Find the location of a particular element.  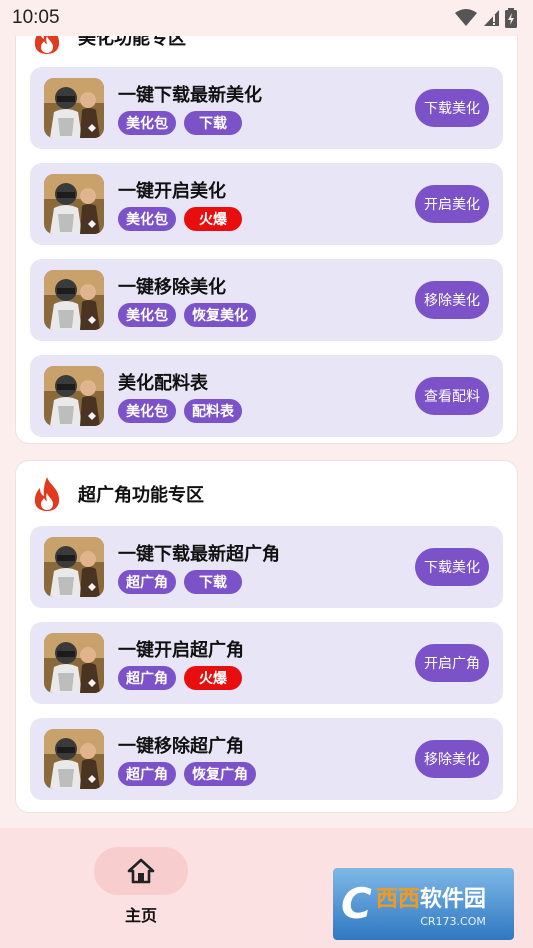

card-title: 一键下载最新超广角 is located at coordinates (199, 554).